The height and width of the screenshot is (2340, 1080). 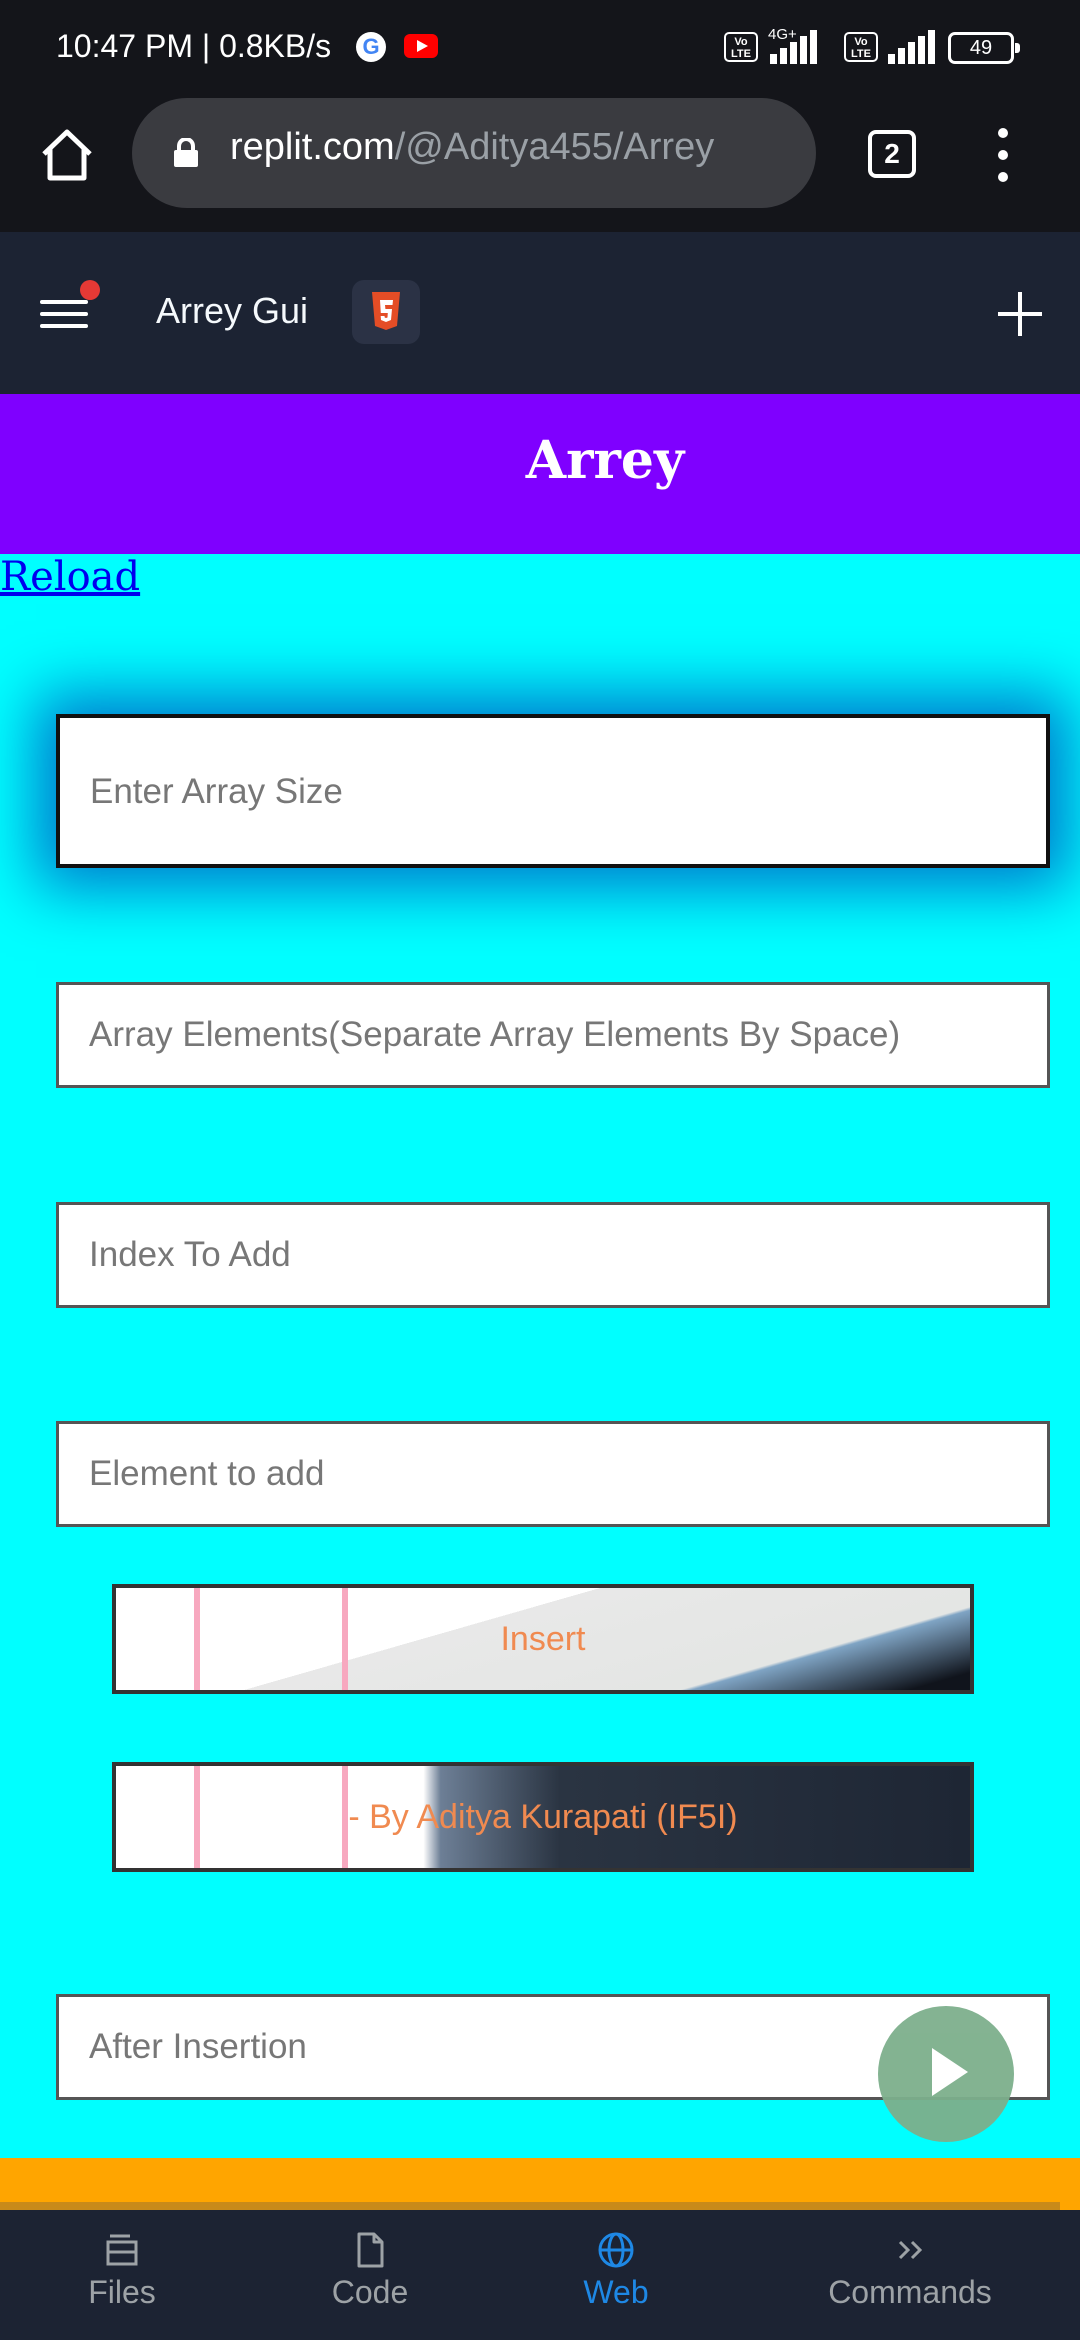 What do you see at coordinates (370, 2292) in the screenshot?
I see `nav-label-code: Code` at bounding box center [370, 2292].